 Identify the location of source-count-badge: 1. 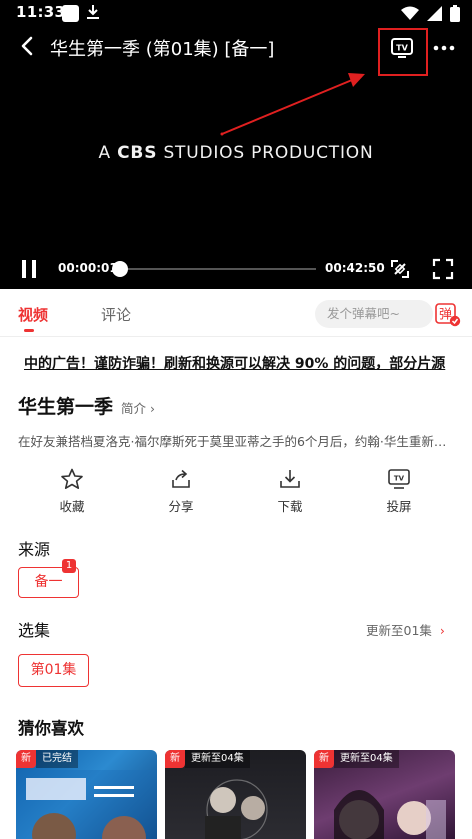
(69, 566).